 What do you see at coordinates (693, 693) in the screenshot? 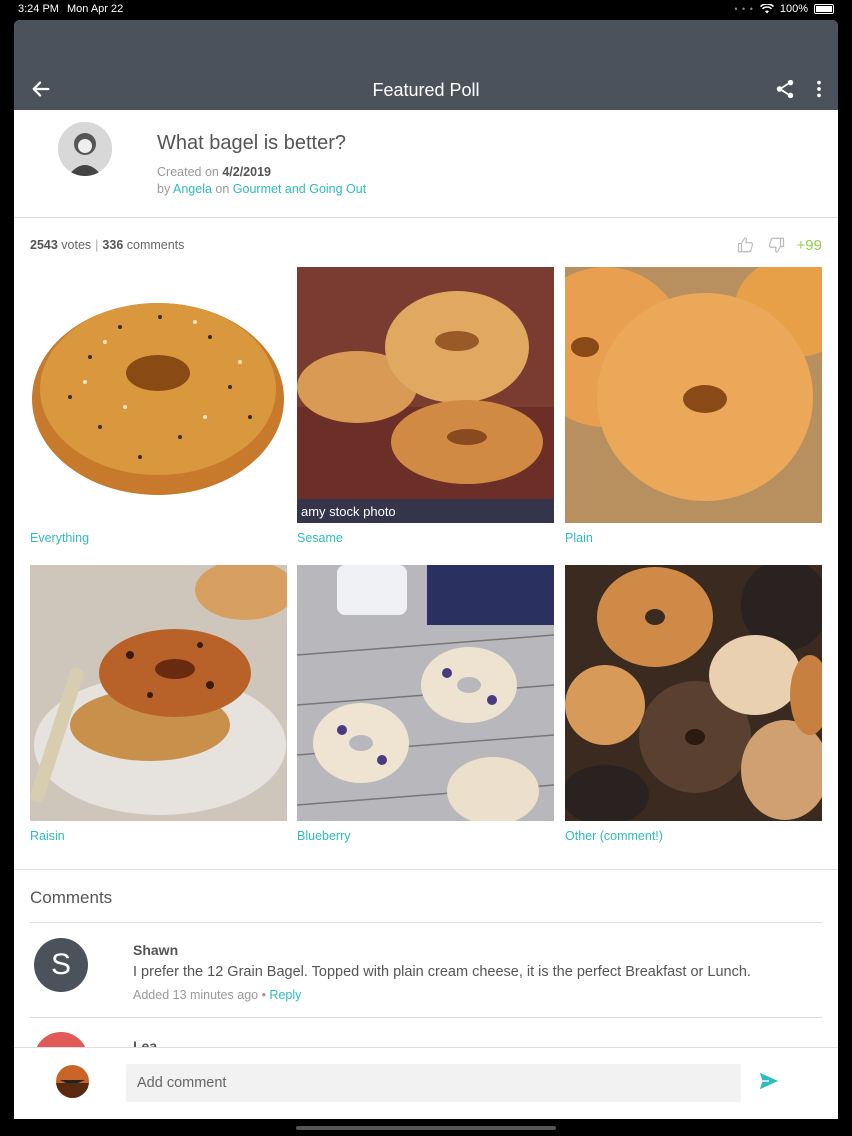
I see `option-image-other` at bounding box center [693, 693].